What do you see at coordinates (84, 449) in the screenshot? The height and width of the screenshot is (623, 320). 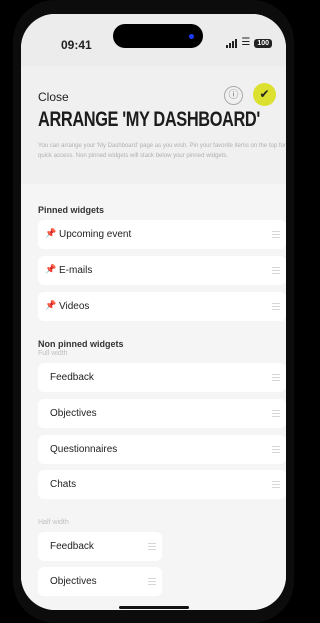 I see `widget-label: Questionnaires` at bounding box center [84, 449].